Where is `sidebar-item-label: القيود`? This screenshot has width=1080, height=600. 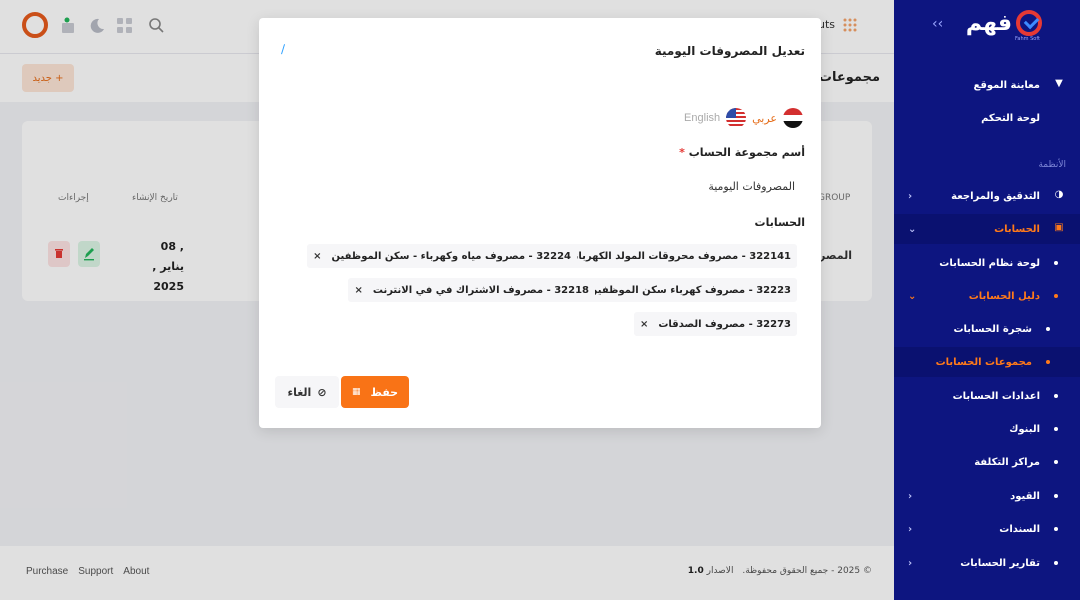
sidebar-item-label: القيود is located at coordinates (1025, 496).